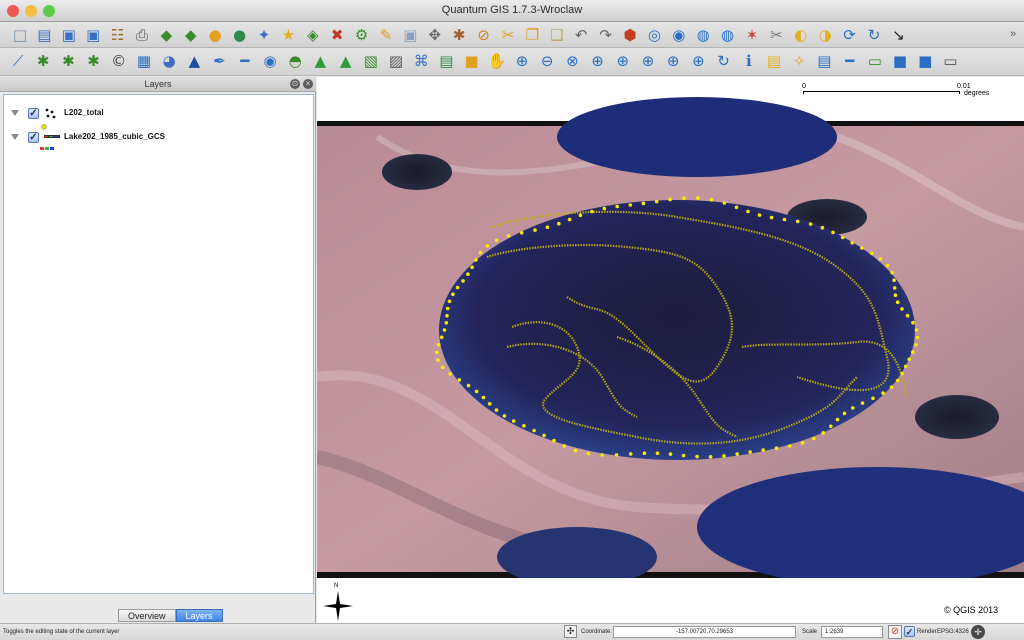 This screenshot has height=640, width=1024. What do you see at coordinates (142, 35) in the screenshot?
I see `print-icon: ⎙` at bounding box center [142, 35].